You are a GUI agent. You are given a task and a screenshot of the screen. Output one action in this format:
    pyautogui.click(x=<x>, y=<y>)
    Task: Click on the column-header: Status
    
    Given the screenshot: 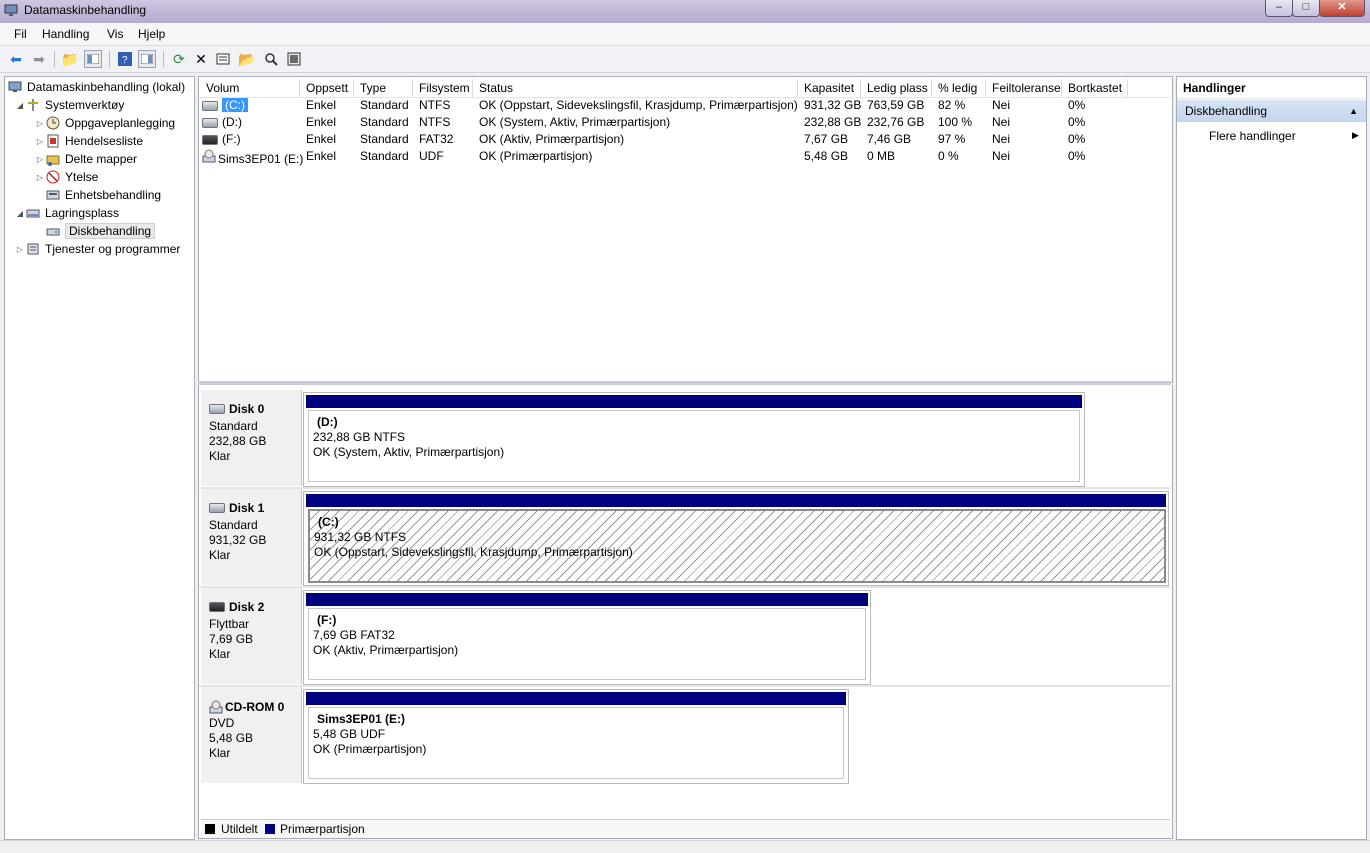 What is the action you would take?
    pyautogui.click(x=635, y=88)
    